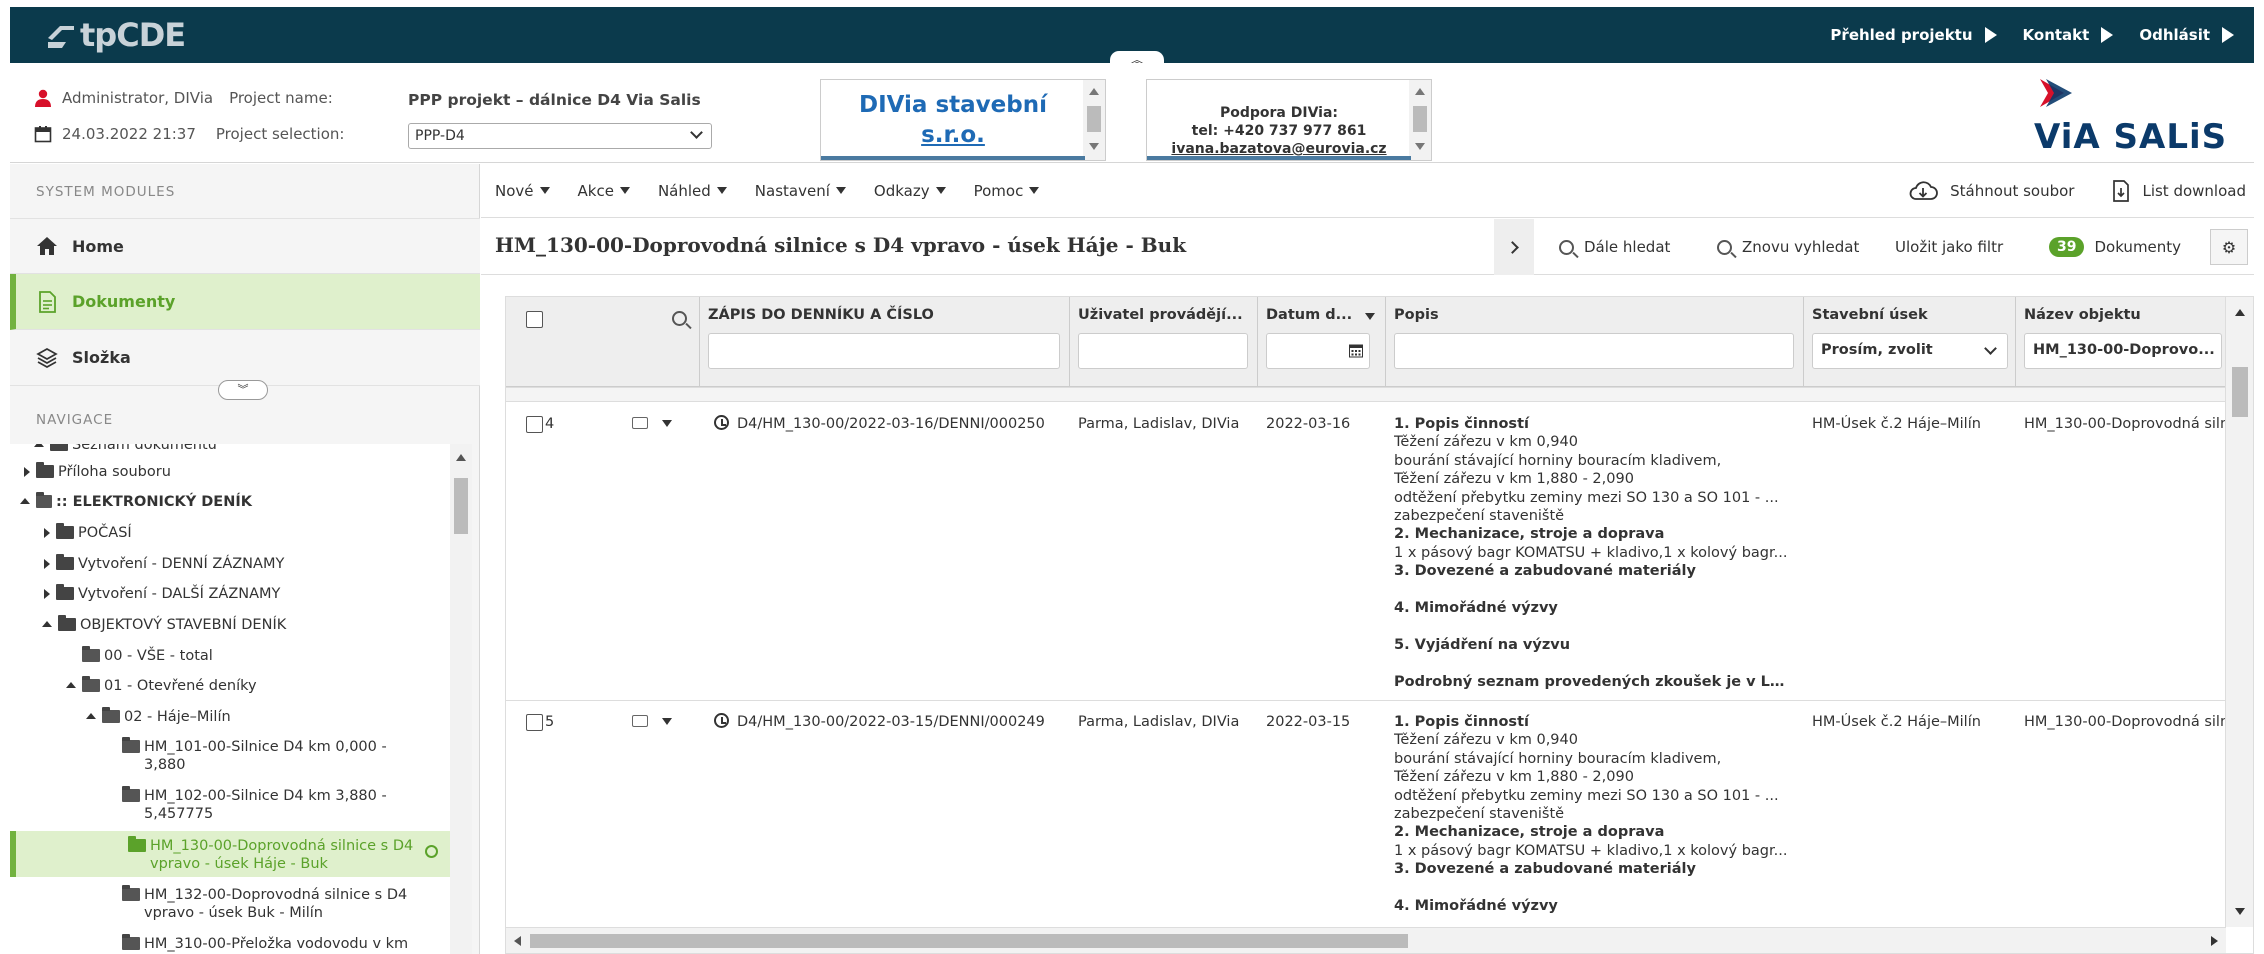  I want to click on menu-label: Náhled, so click(684, 190).